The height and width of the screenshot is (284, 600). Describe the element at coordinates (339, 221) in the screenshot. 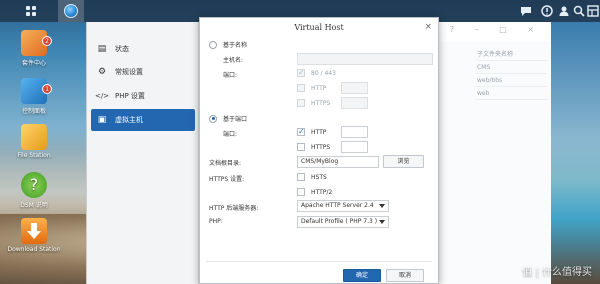

I see `php-profile-value: Default Profile ( PHP 7.3 )` at that location.